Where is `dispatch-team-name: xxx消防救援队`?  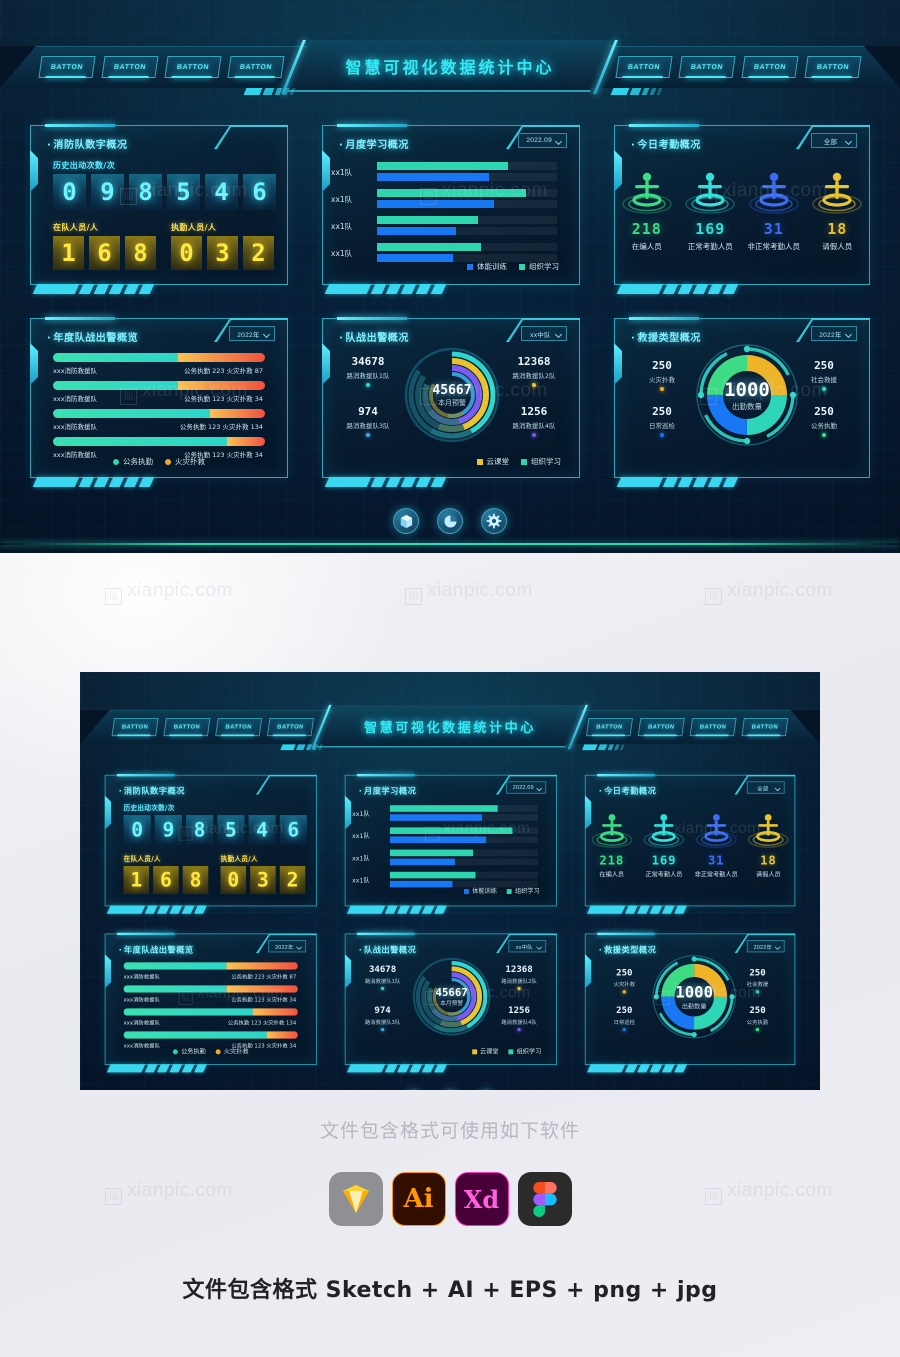
dispatch-team-name: xxx消防救援队 is located at coordinates (75, 455).